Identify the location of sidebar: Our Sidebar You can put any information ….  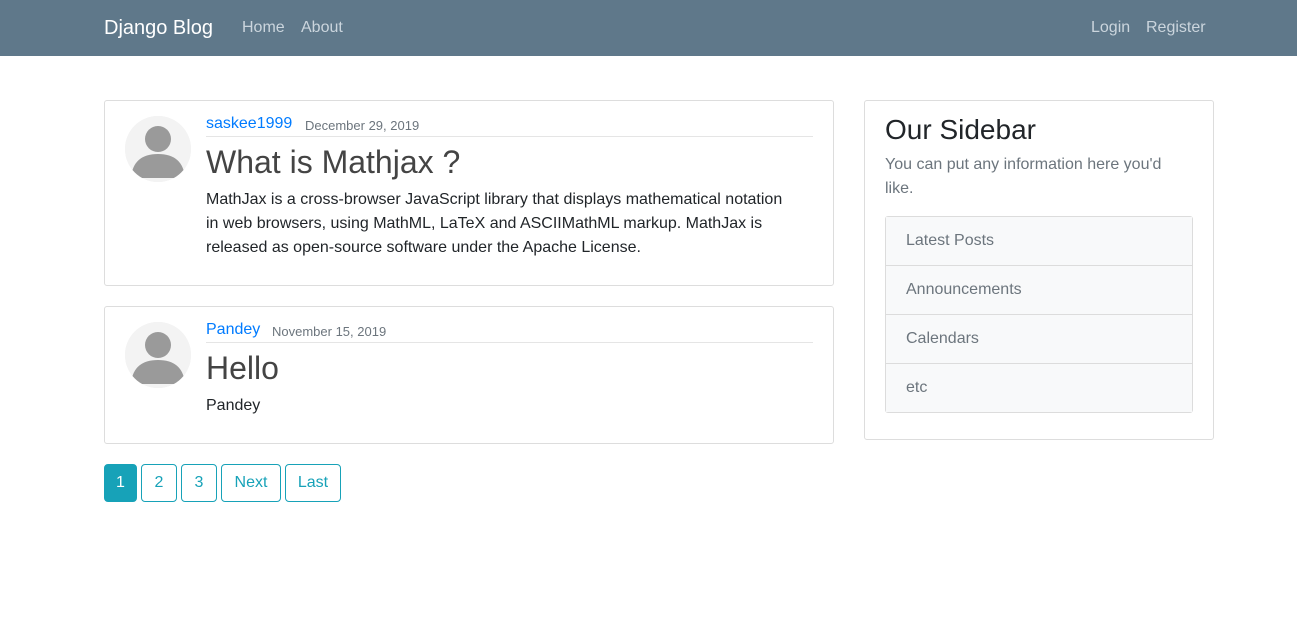
(1039, 270).